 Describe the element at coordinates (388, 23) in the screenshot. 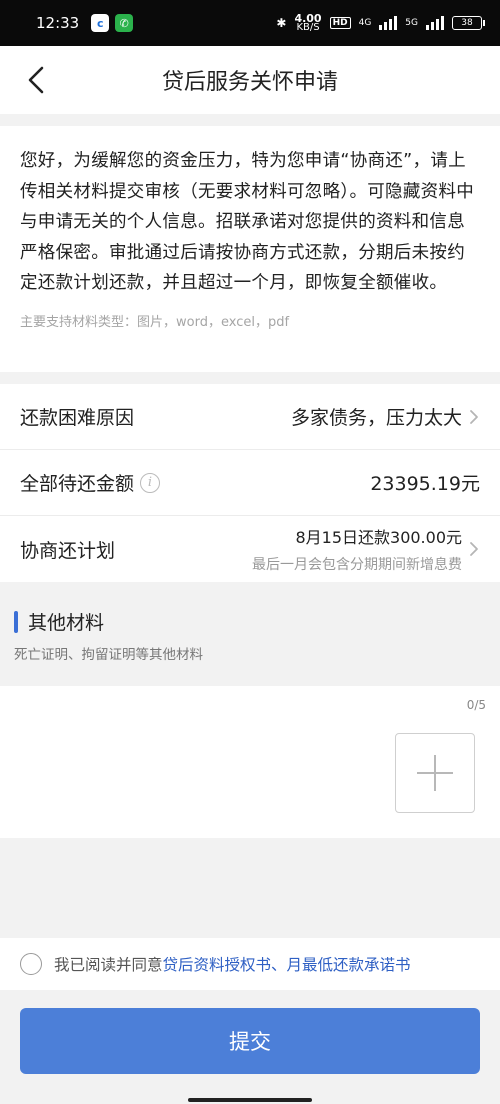

I see `signal-icon` at that location.